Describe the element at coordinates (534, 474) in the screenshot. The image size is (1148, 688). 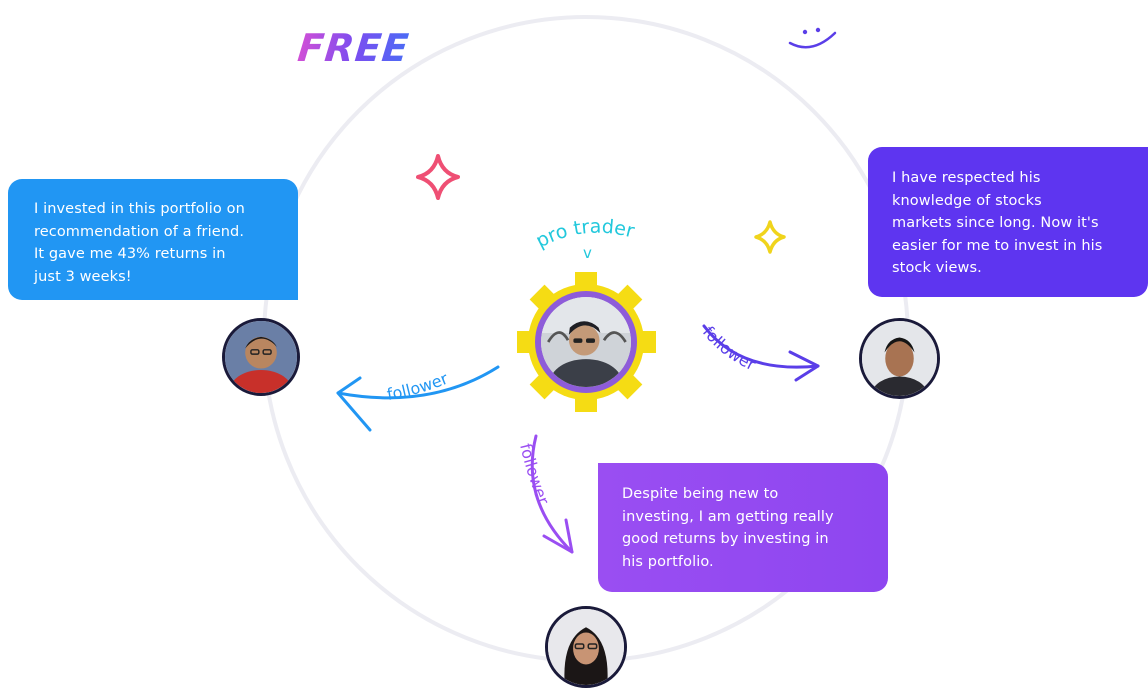
I see `follower-label-bottom: follower` at that location.